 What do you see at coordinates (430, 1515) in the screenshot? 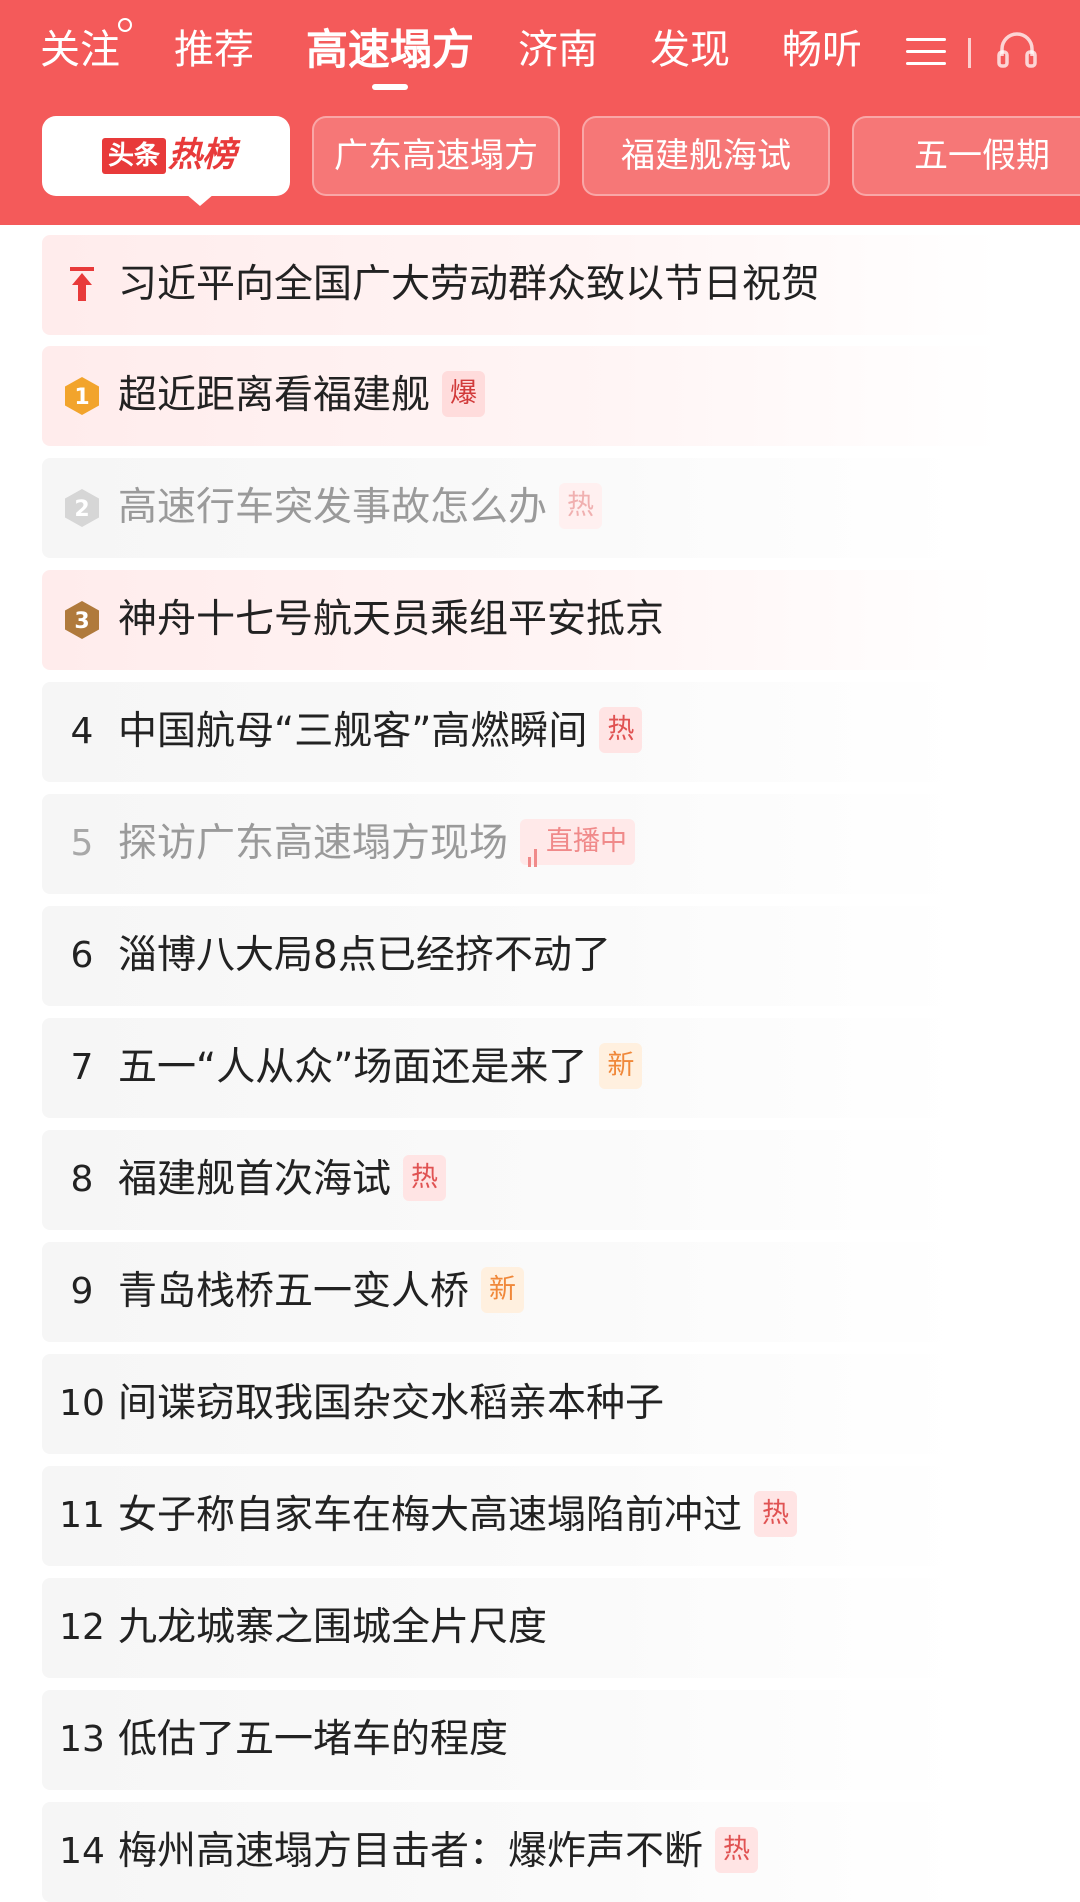
I see `list-item-title: 女子称自家车在梅大高速塌陷前冲过` at bounding box center [430, 1515].